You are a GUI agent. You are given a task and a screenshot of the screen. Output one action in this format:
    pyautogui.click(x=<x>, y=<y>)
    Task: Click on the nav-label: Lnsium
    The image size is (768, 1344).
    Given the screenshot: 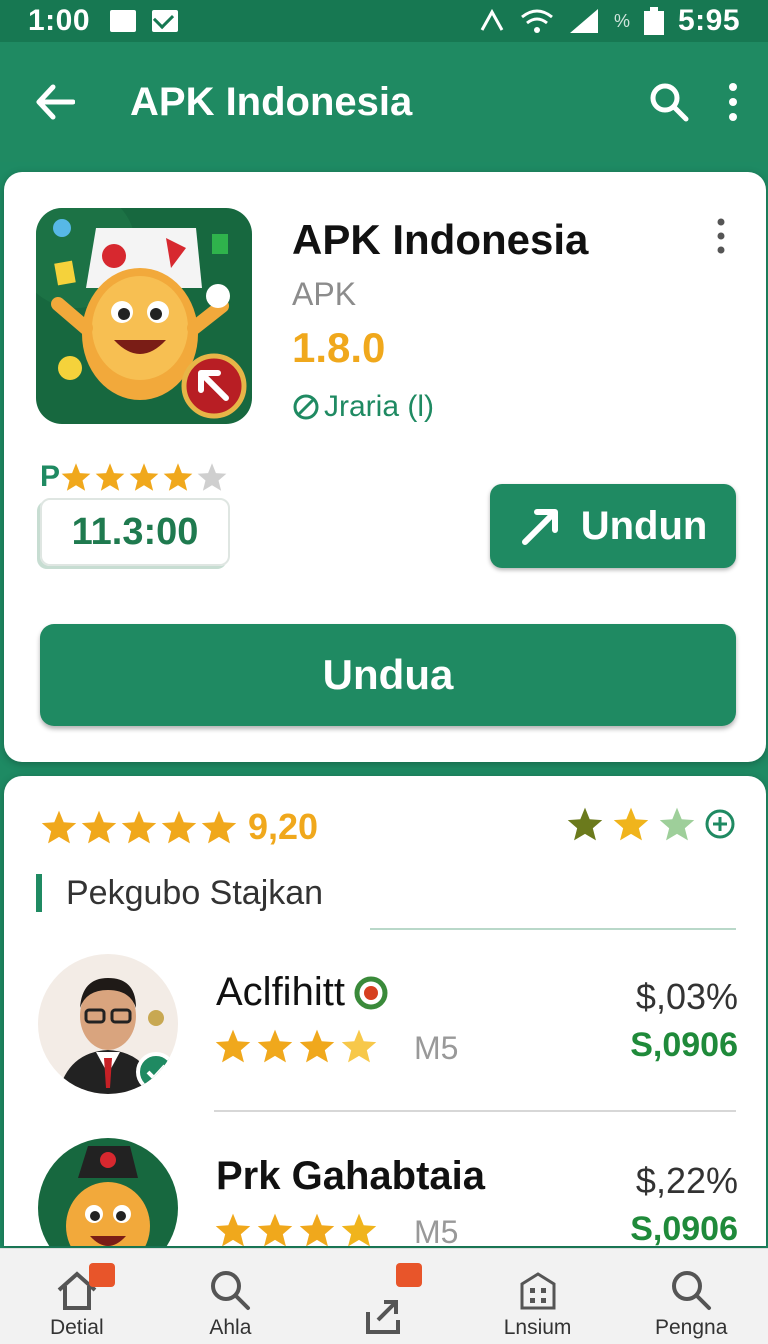 What is the action you would take?
    pyautogui.click(x=537, y=1327)
    